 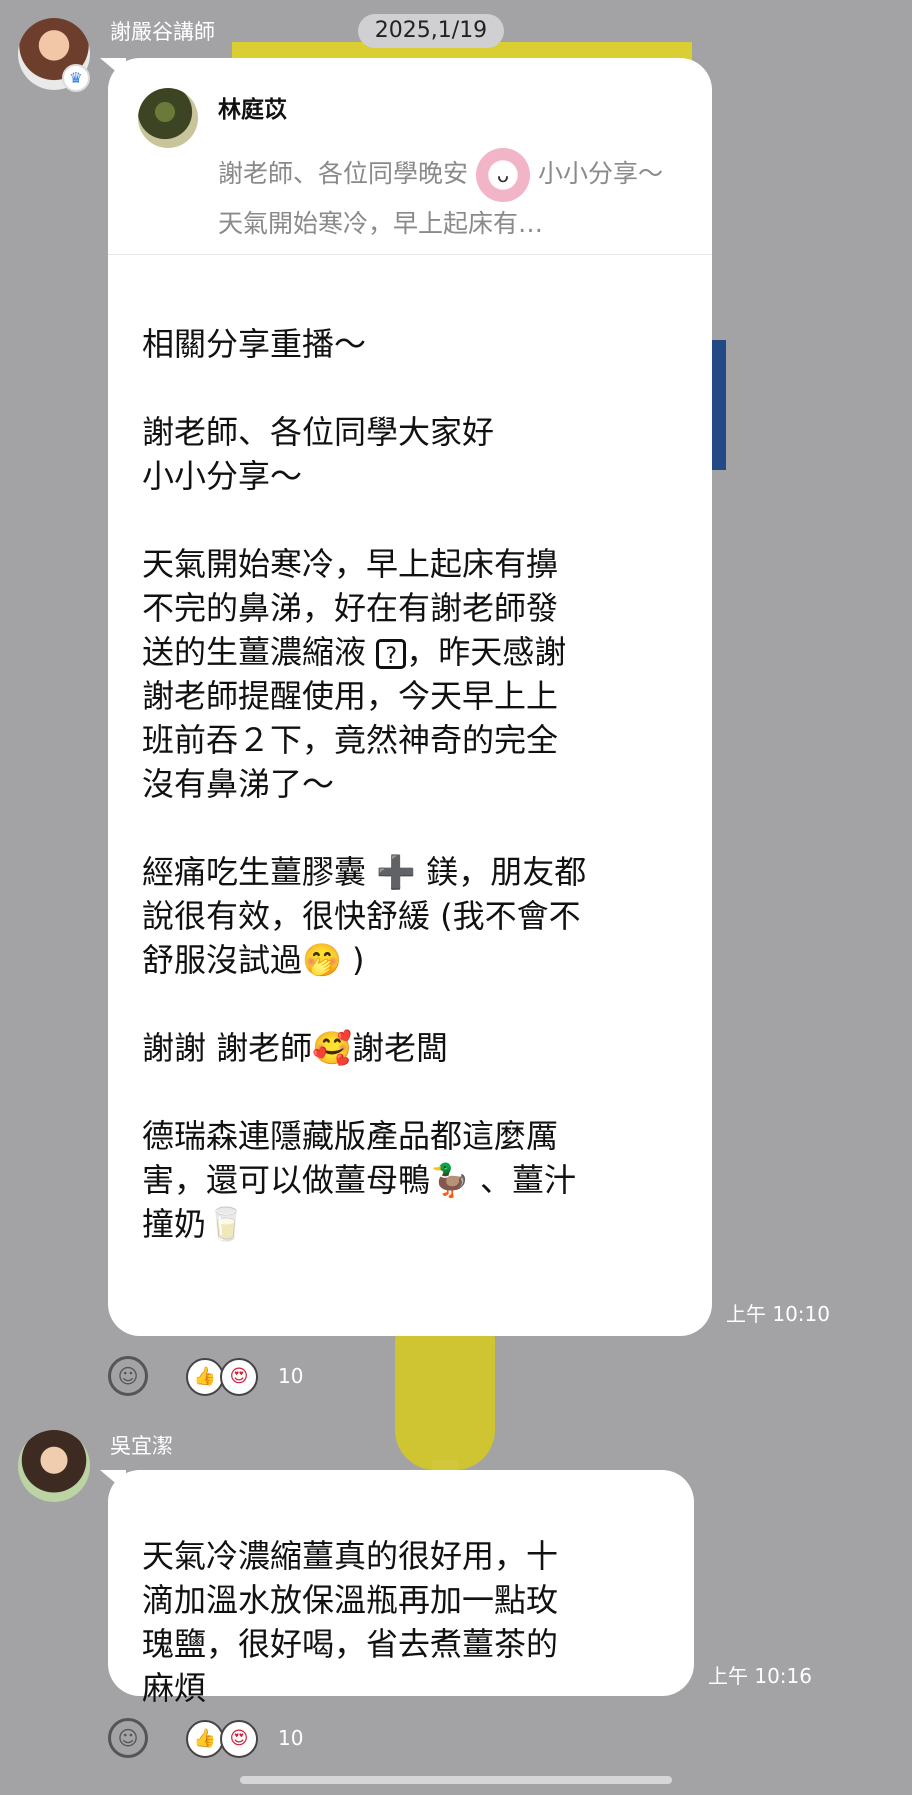 I want to click on message-time: 上午 10:16, so click(x=760, y=1676).